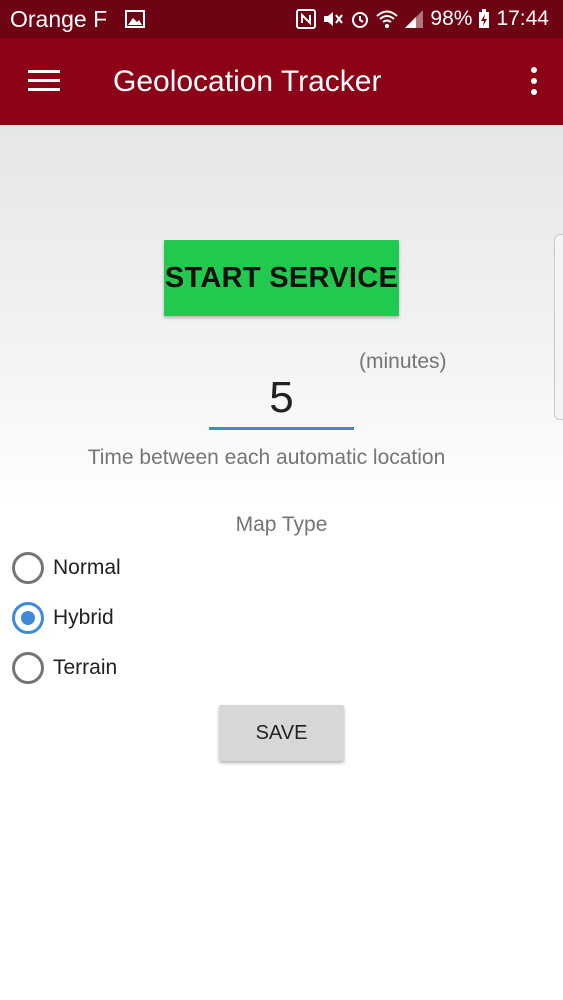  Describe the element at coordinates (403, 361) in the screenshot. I see `minutes-unit-label: (minutes)` at that location.